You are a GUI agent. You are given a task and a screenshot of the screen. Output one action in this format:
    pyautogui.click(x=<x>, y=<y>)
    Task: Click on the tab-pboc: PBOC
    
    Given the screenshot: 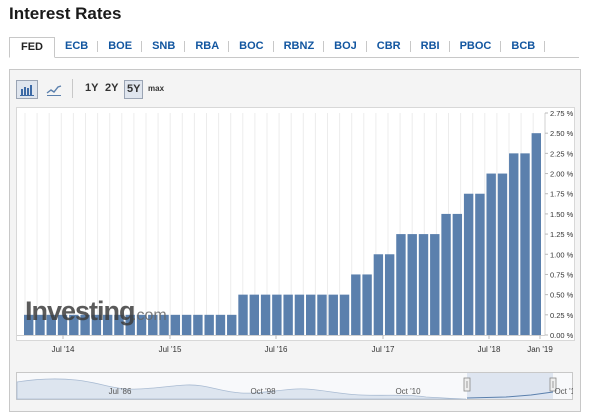 What is the action you would take?
    pyautogui.click(x=476, y=46)
    